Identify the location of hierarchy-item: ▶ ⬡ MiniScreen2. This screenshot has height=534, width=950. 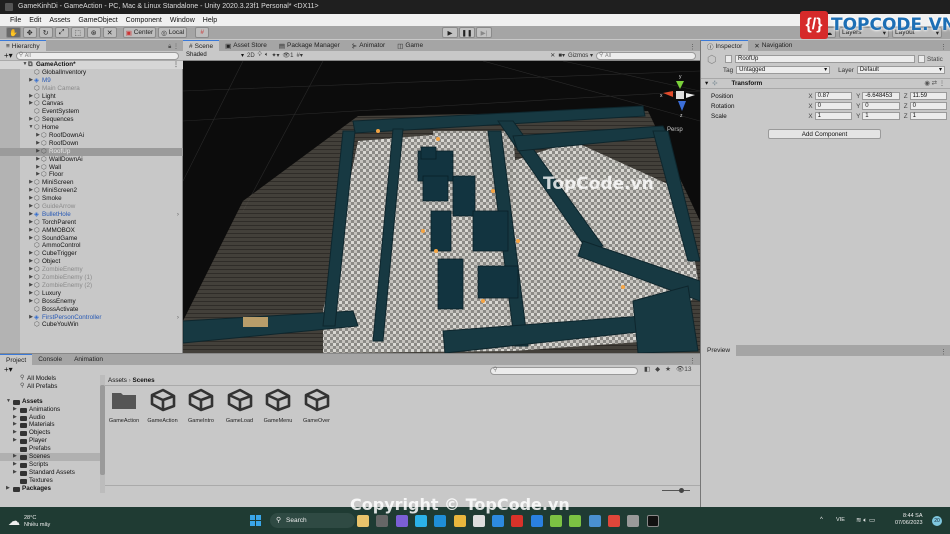
(91, 191).